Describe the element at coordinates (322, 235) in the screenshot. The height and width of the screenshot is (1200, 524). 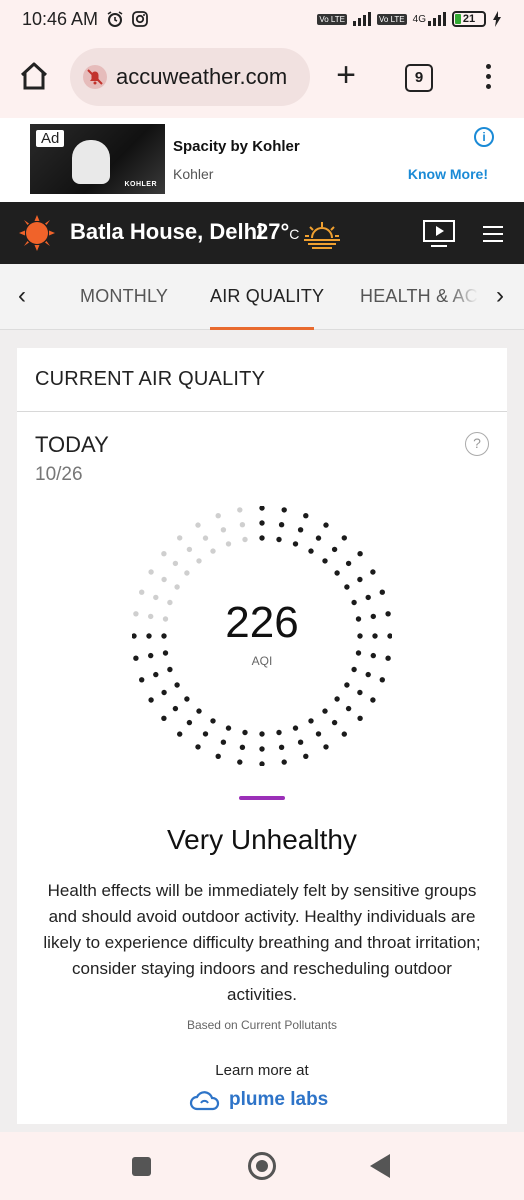
I see `sunrise-weather-icon` at that location.